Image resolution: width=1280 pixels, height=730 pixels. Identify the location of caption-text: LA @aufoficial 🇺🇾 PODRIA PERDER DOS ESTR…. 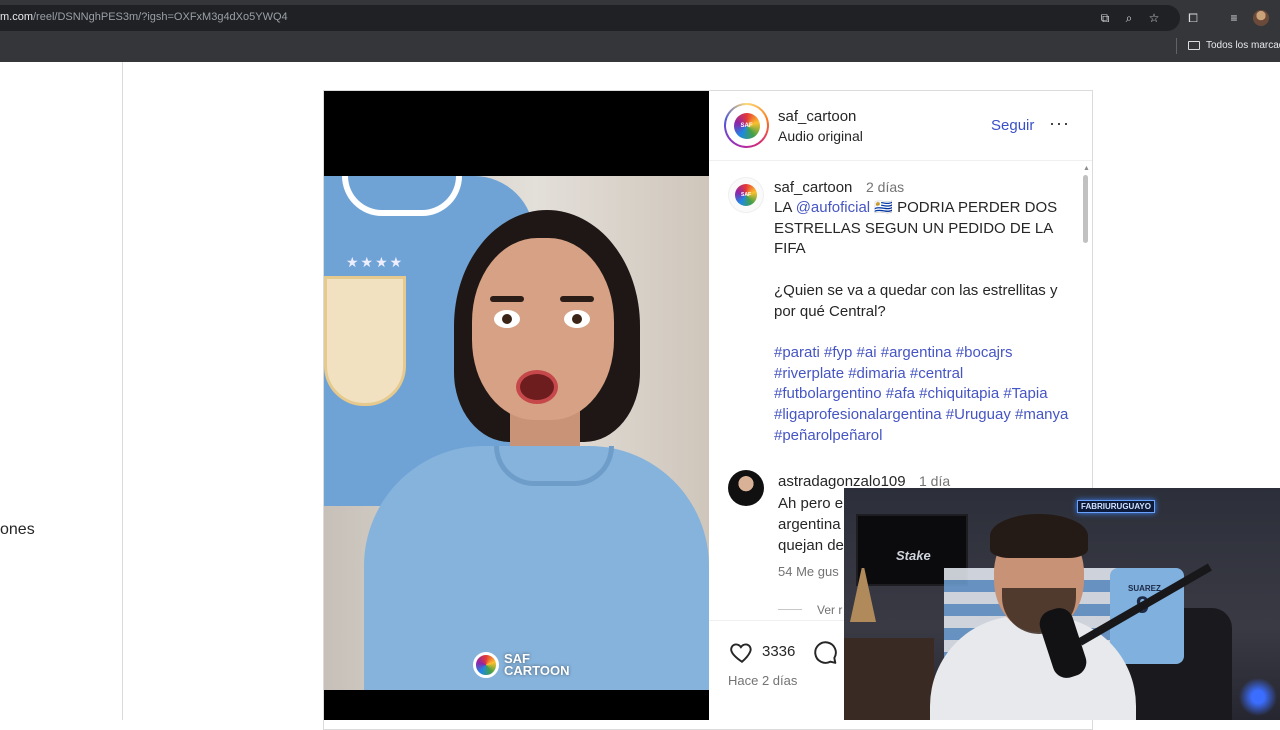
(924, 322).